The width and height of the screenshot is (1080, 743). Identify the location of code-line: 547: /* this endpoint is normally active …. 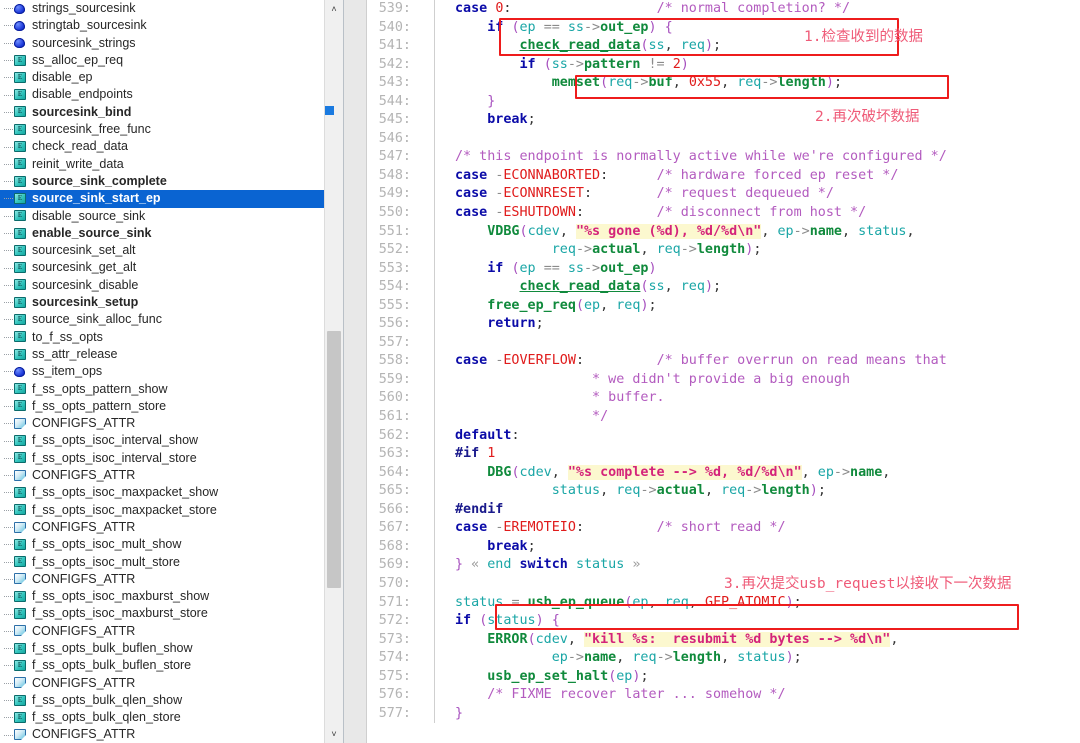
(723, 157).